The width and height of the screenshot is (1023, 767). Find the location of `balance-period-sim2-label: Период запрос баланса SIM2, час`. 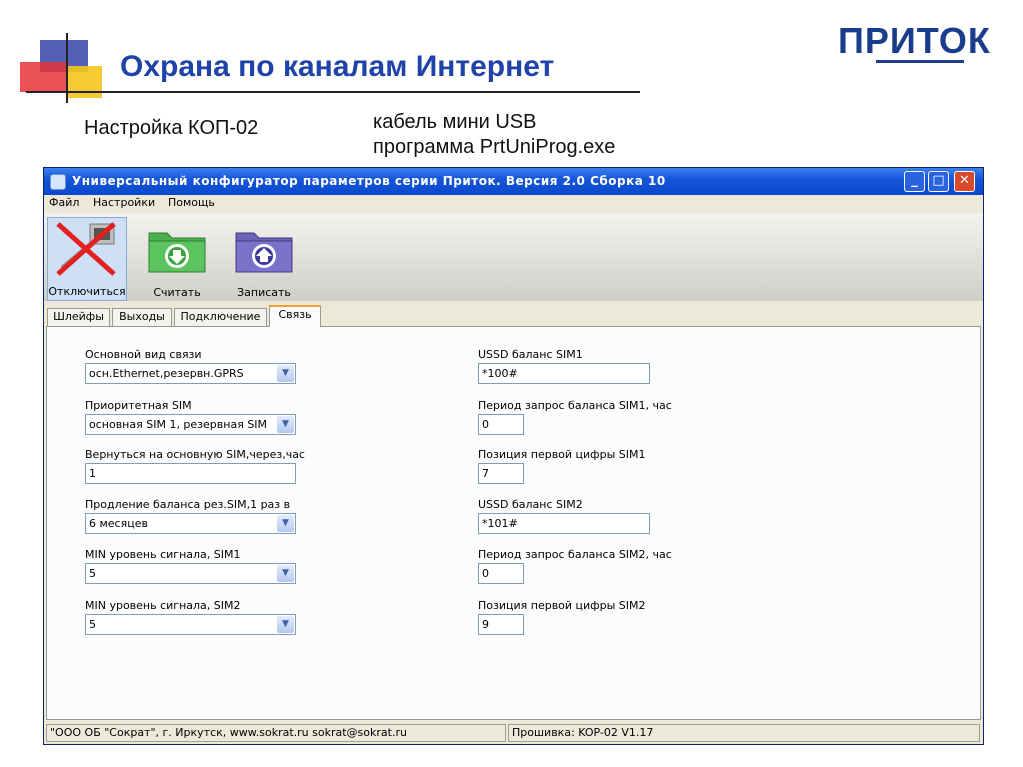

balance-period-sim2-label: Период запрос баланса SIM2, час is located at coordinates (575, 554).